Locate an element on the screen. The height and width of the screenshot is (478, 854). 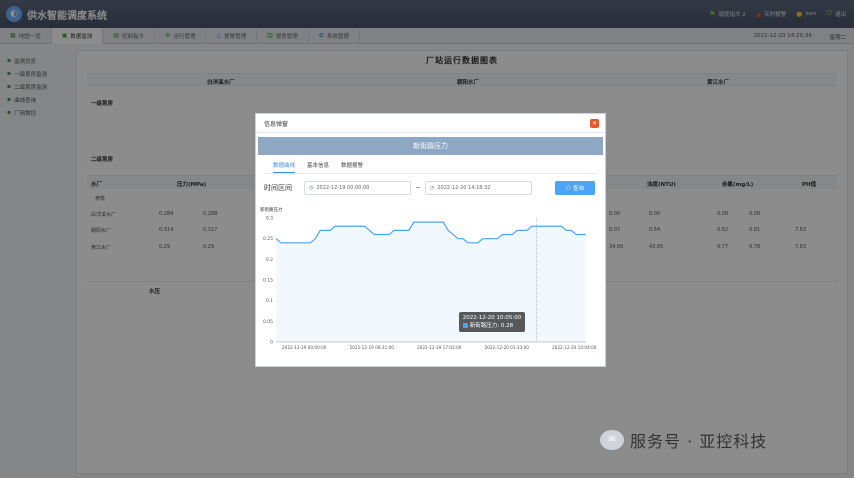
tooltip-time: 2022-12-20 10:05:00 is located at coordinates (492, 318).